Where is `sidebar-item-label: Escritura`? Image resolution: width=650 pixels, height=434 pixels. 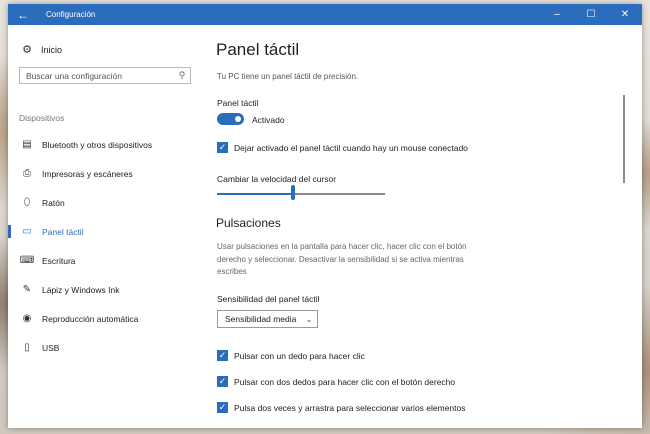 sidebar-item-label: Escritura is located at coordinates (59, 260).